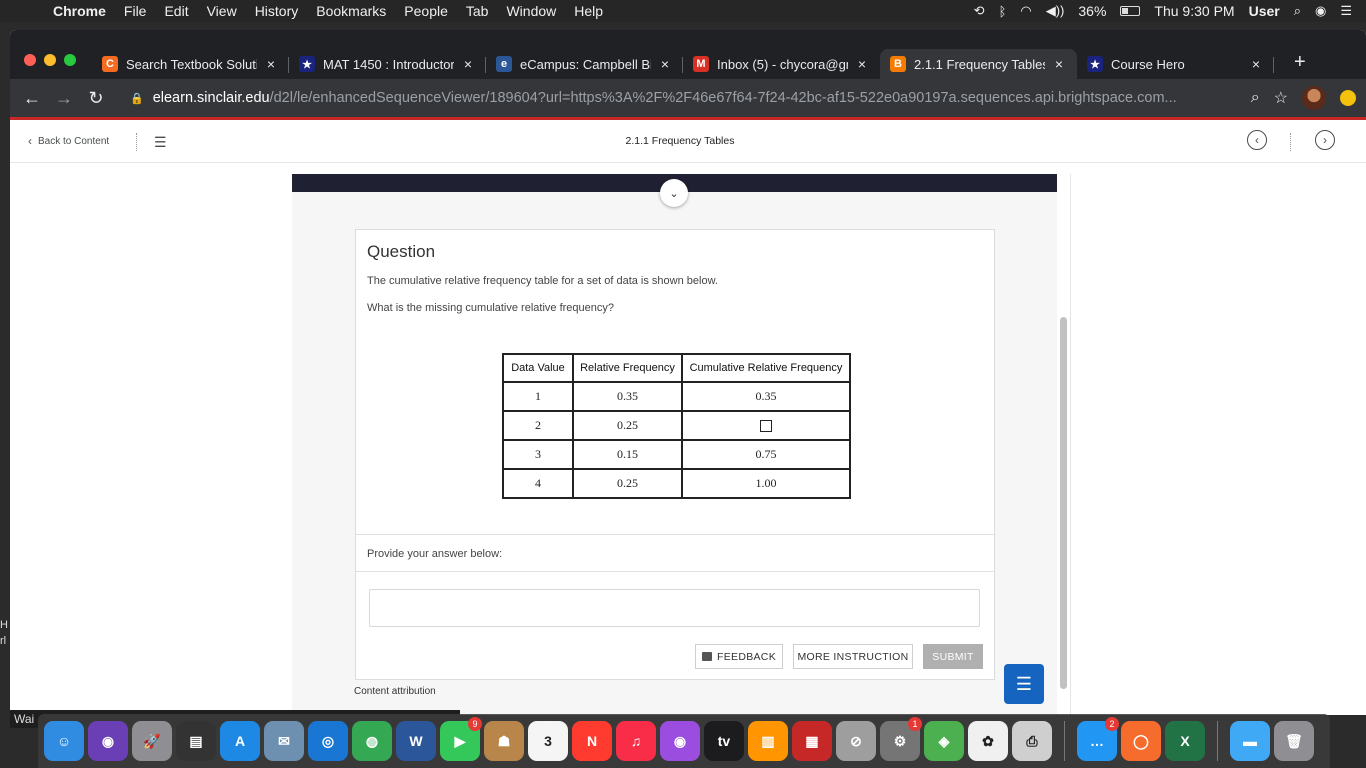 This screenshot has width=1366, height=768. I want to click on close-window-button, so click(30, 60).